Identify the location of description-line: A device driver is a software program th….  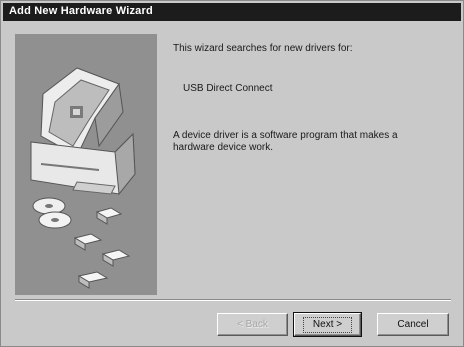
(285, 135).